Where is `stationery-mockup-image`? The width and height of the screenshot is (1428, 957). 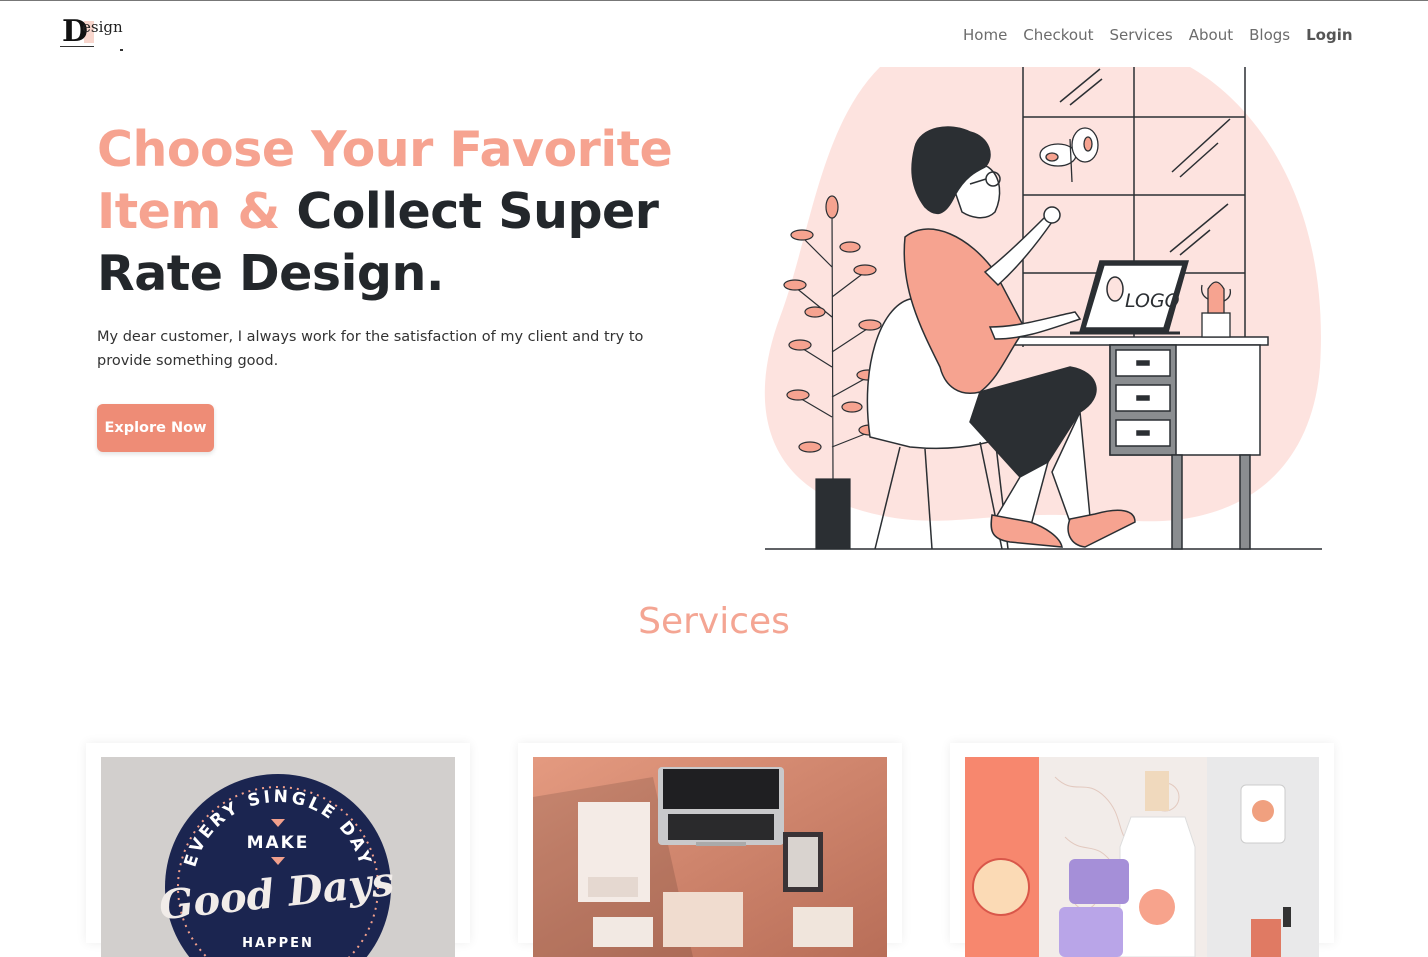
stationery-mockup-image is located at coordinates (710, 857).